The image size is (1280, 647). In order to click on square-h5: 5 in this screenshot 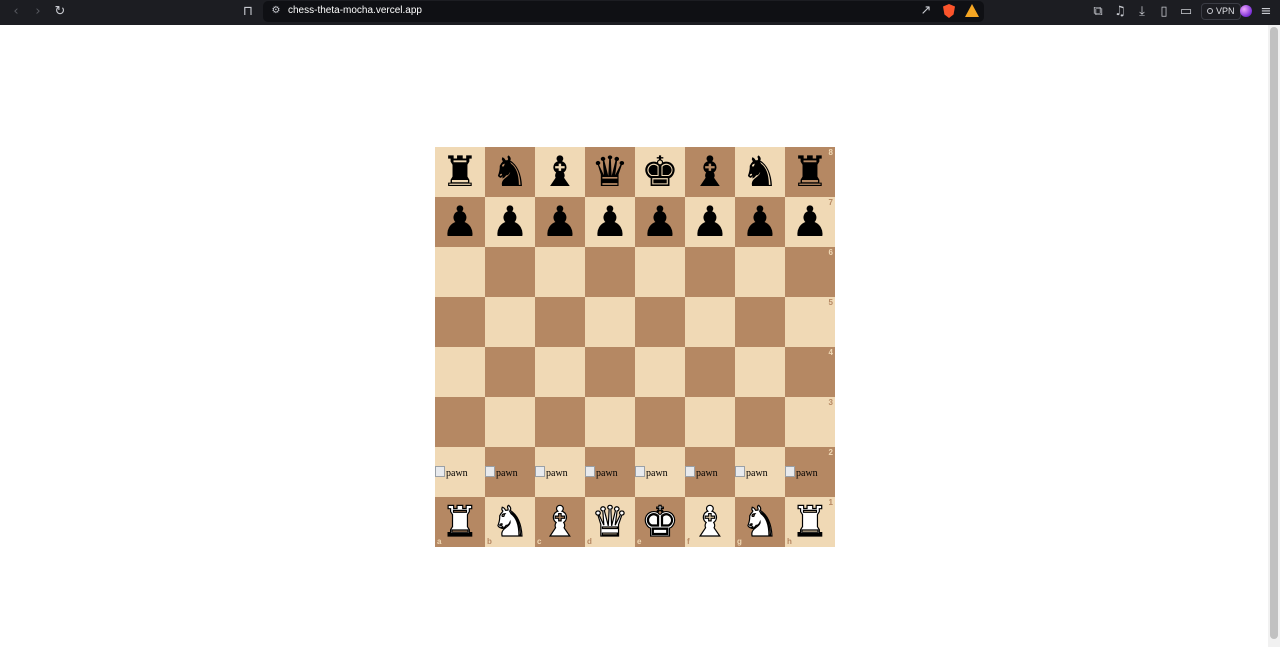, I will do `click(810, 322)`.